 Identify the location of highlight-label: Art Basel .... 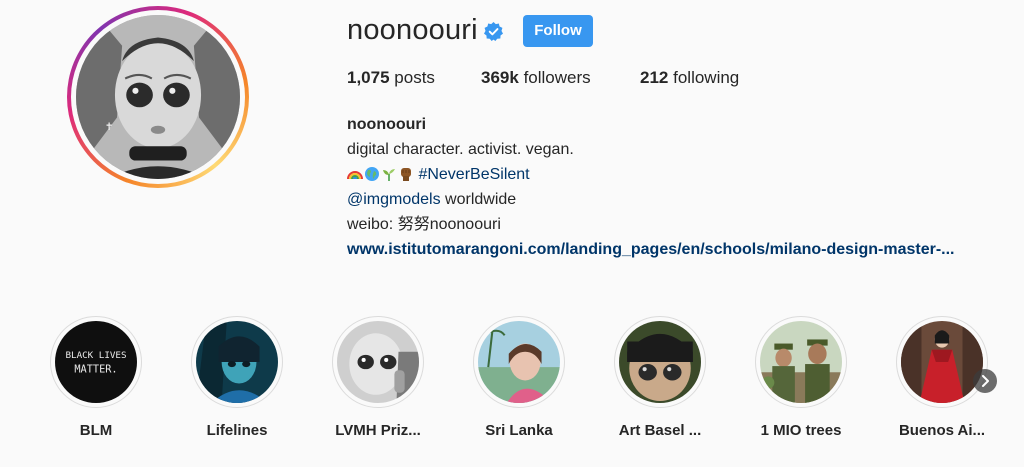
(660, 430).